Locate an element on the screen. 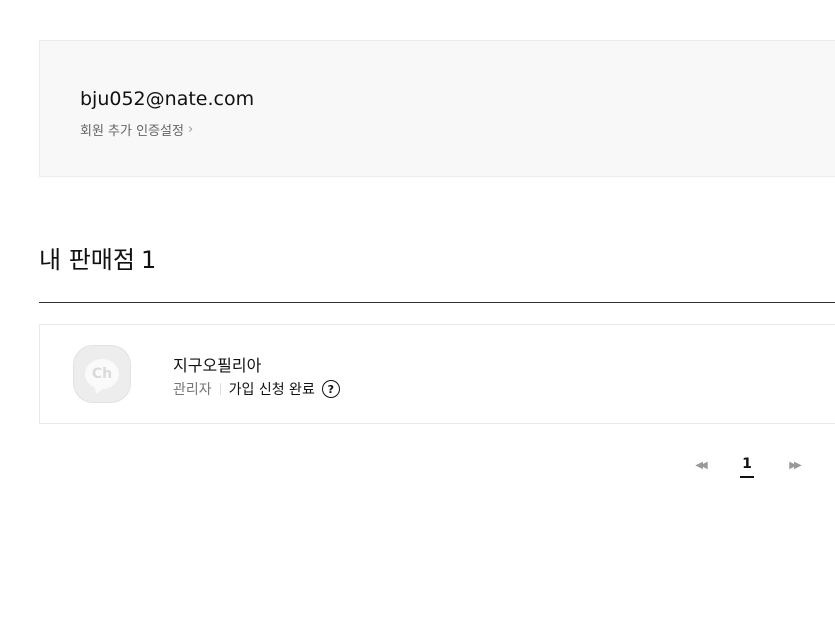 This screenshot has width=835, height=626. store-name: 지구오필리아 is located at coordinates (217, 364).